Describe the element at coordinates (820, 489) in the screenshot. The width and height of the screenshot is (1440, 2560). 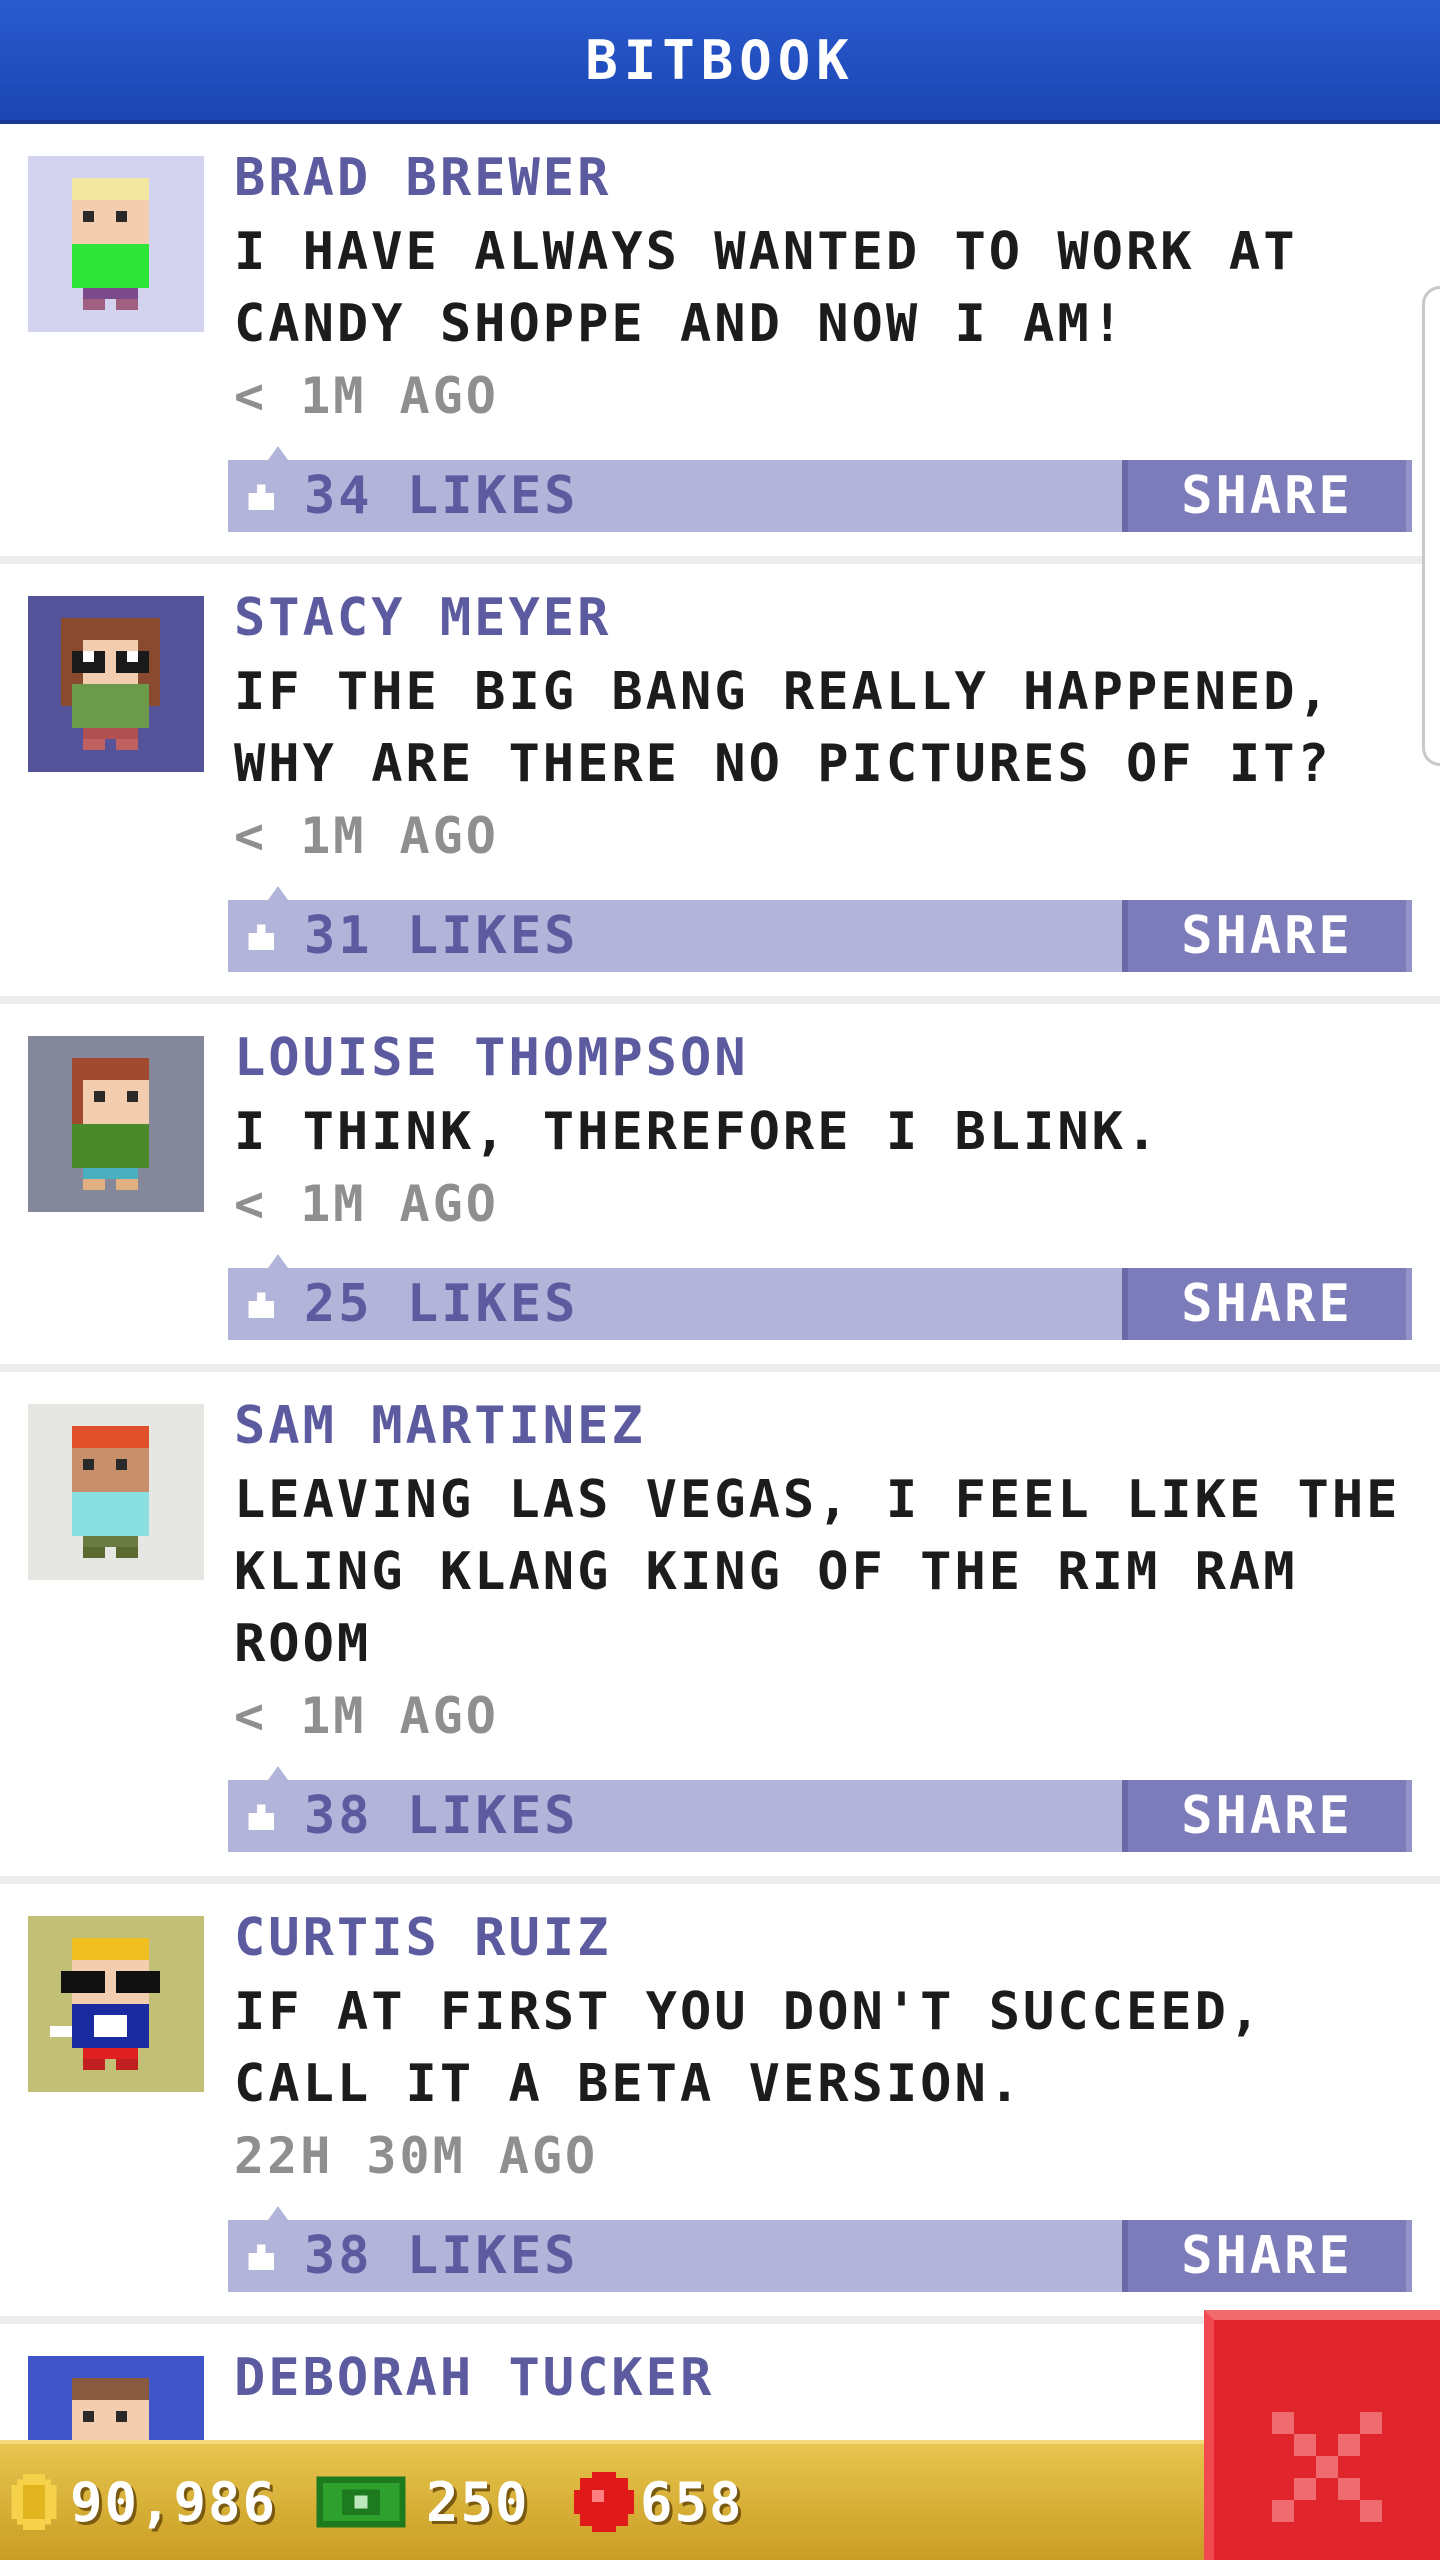
I see `like-bar: 34 LIKES SHARE` at that location.